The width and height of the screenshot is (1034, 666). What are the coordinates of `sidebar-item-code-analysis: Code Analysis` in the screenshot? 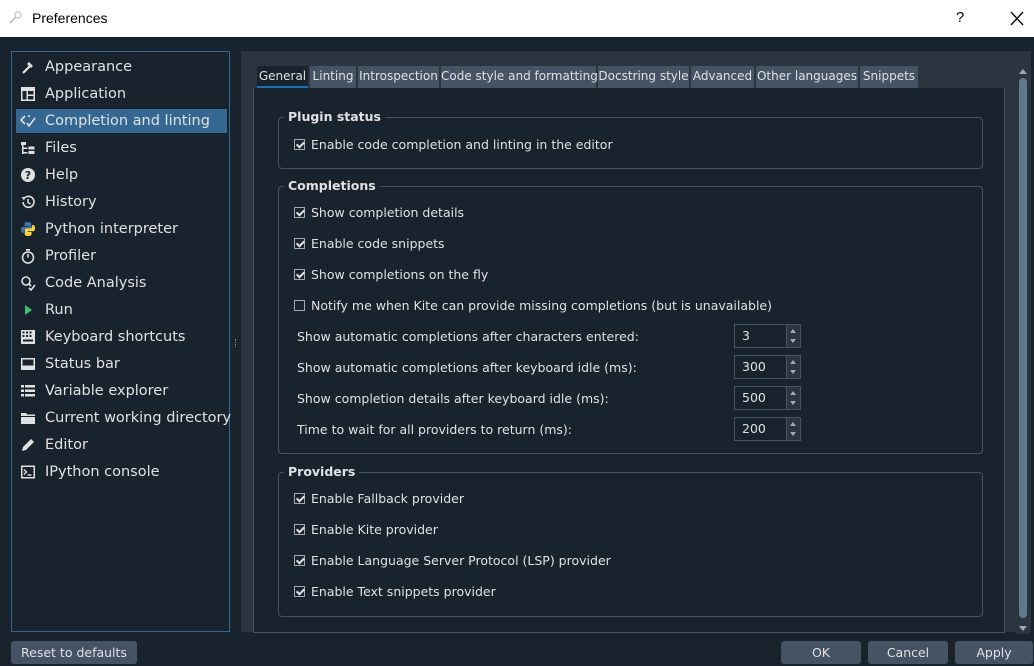 It's located at (121, 283).